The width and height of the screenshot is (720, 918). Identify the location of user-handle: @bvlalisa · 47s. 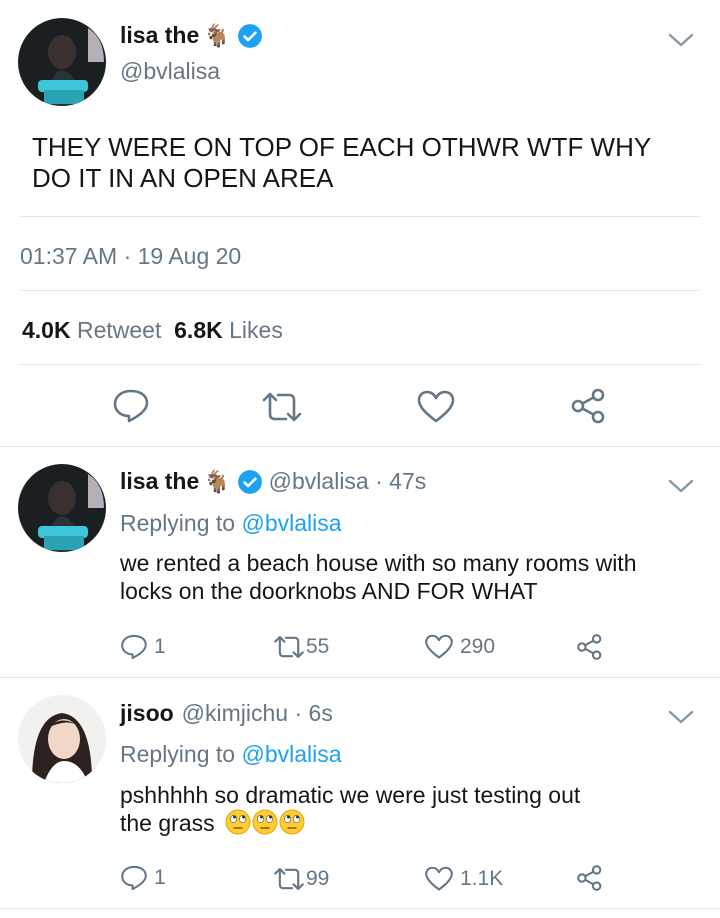
(348, 481).